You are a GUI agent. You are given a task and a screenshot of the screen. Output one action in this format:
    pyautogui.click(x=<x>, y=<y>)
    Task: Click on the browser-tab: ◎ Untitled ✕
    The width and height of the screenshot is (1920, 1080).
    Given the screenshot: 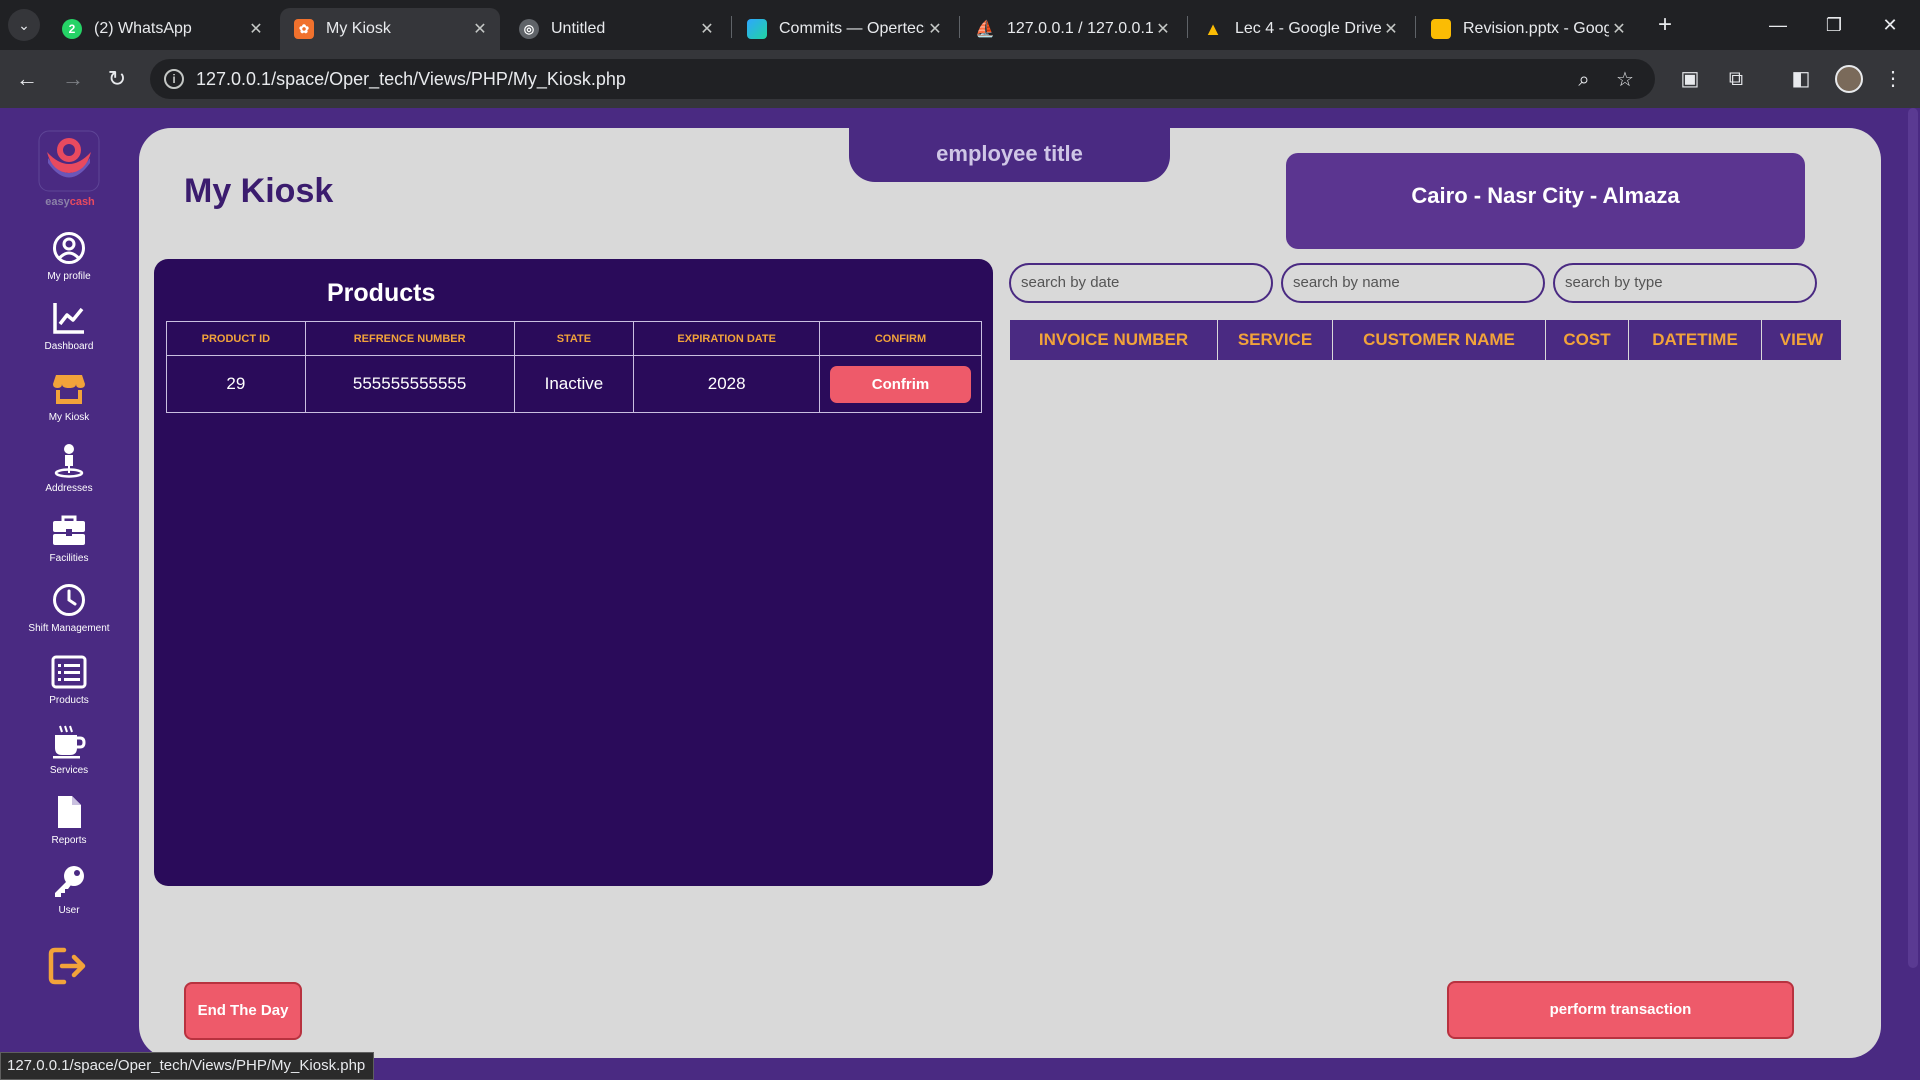 What is the action you would take?
    pyautogui.click(x=616, y=29)
    